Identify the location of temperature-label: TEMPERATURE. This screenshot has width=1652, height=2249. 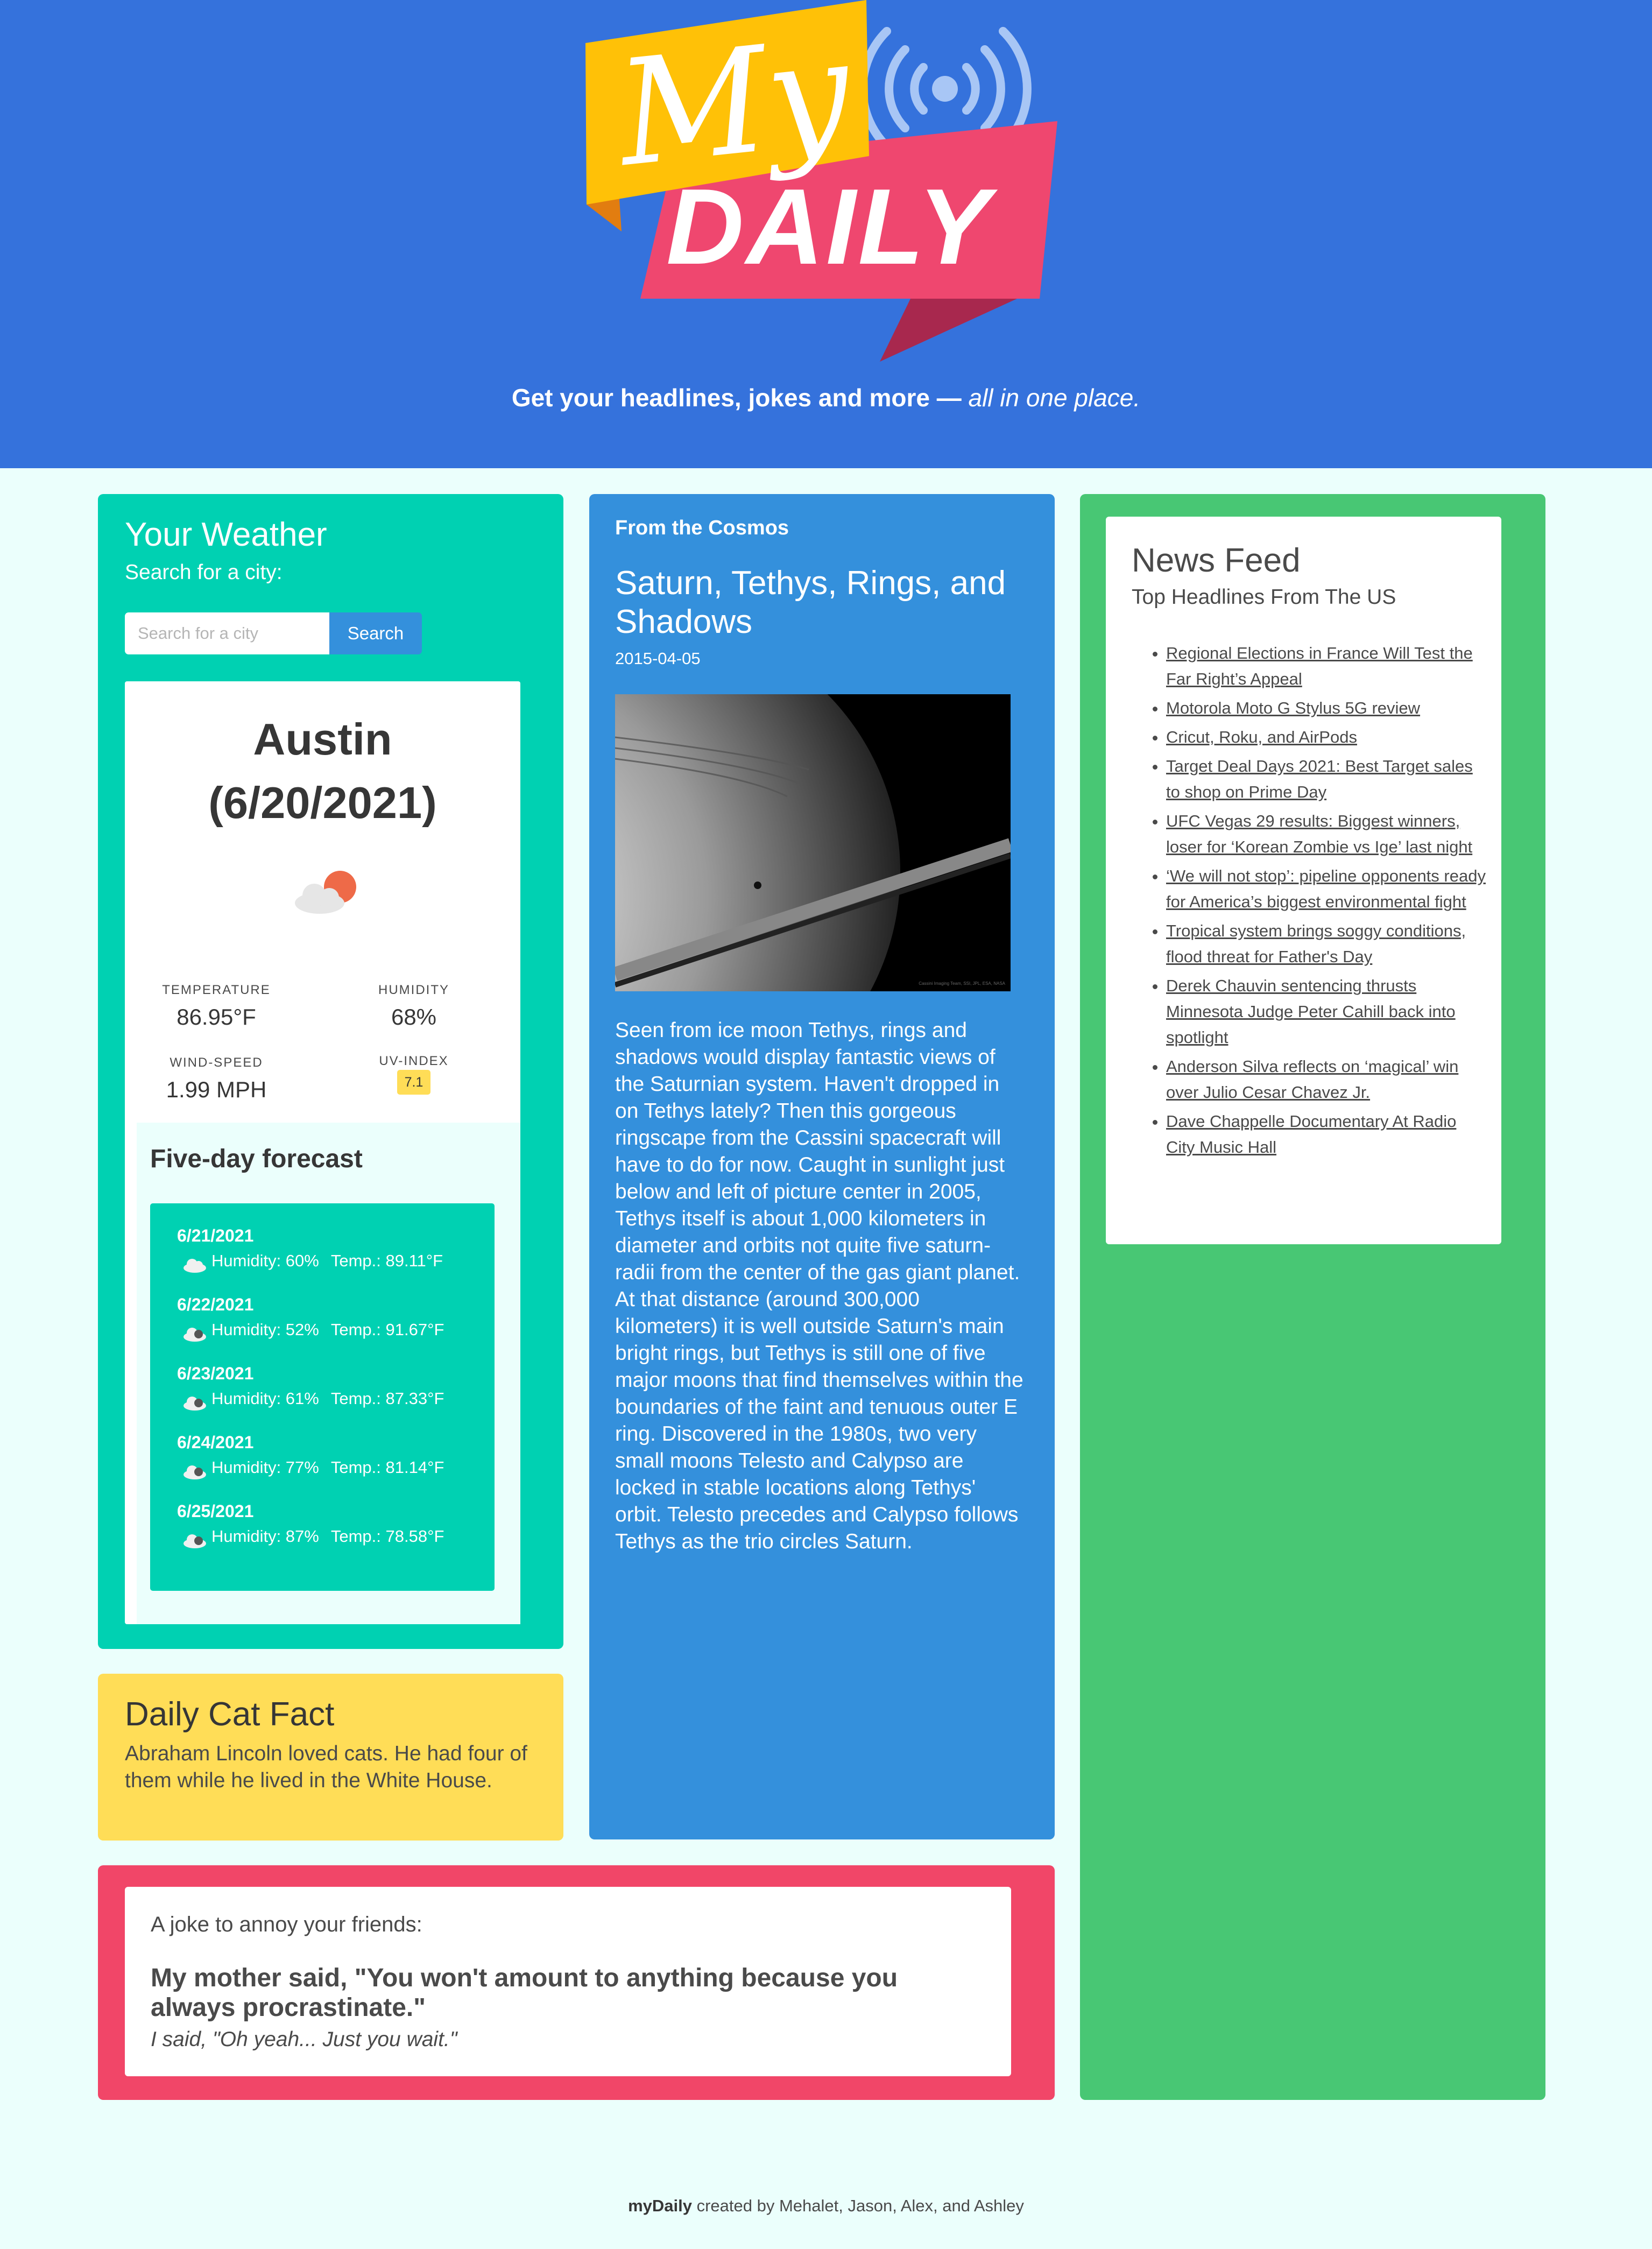
(216, 990).